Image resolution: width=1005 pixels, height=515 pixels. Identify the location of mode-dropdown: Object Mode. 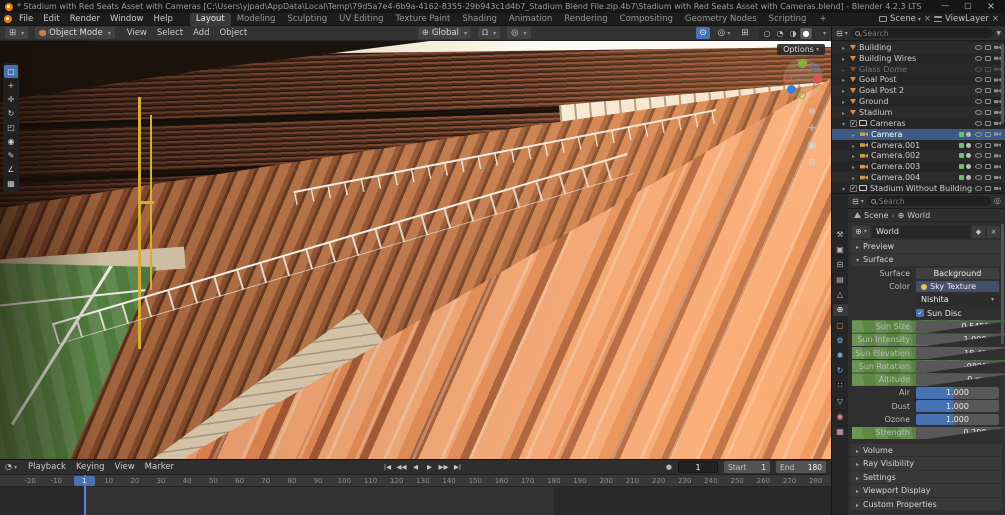
(75, 33).